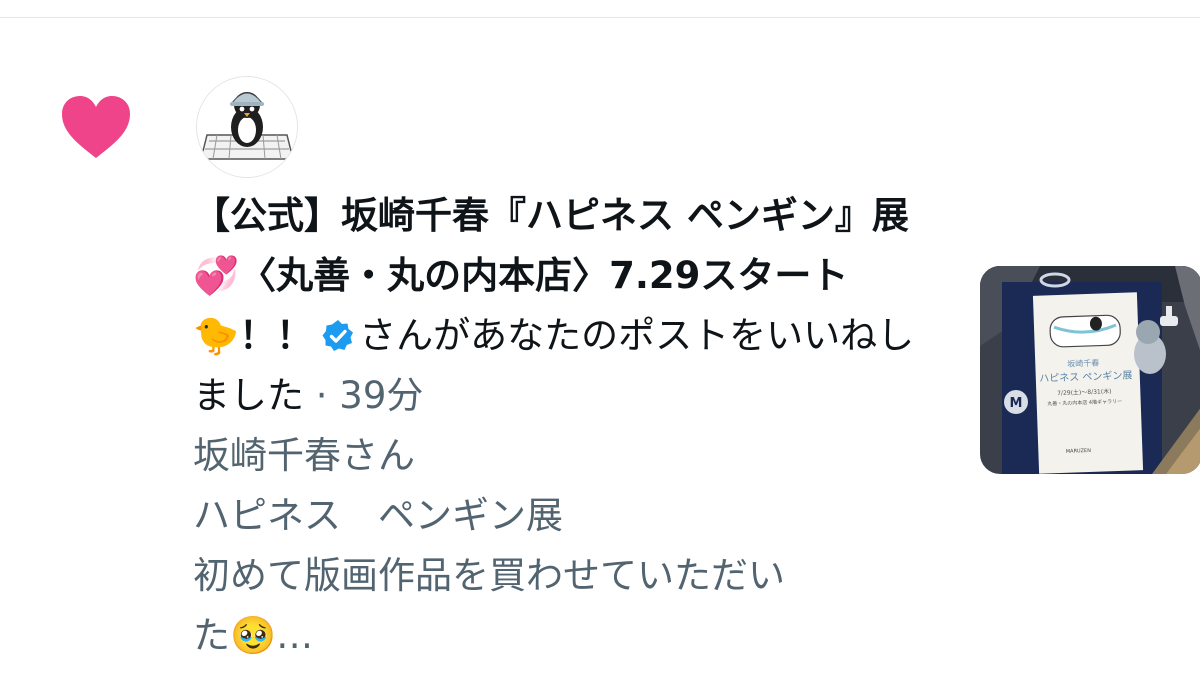 The image size is (1200, 693). What do you see at coordinates (247, 127) in the screenshot?
I see `penguin-avatar` at bounding box center [247, 127].